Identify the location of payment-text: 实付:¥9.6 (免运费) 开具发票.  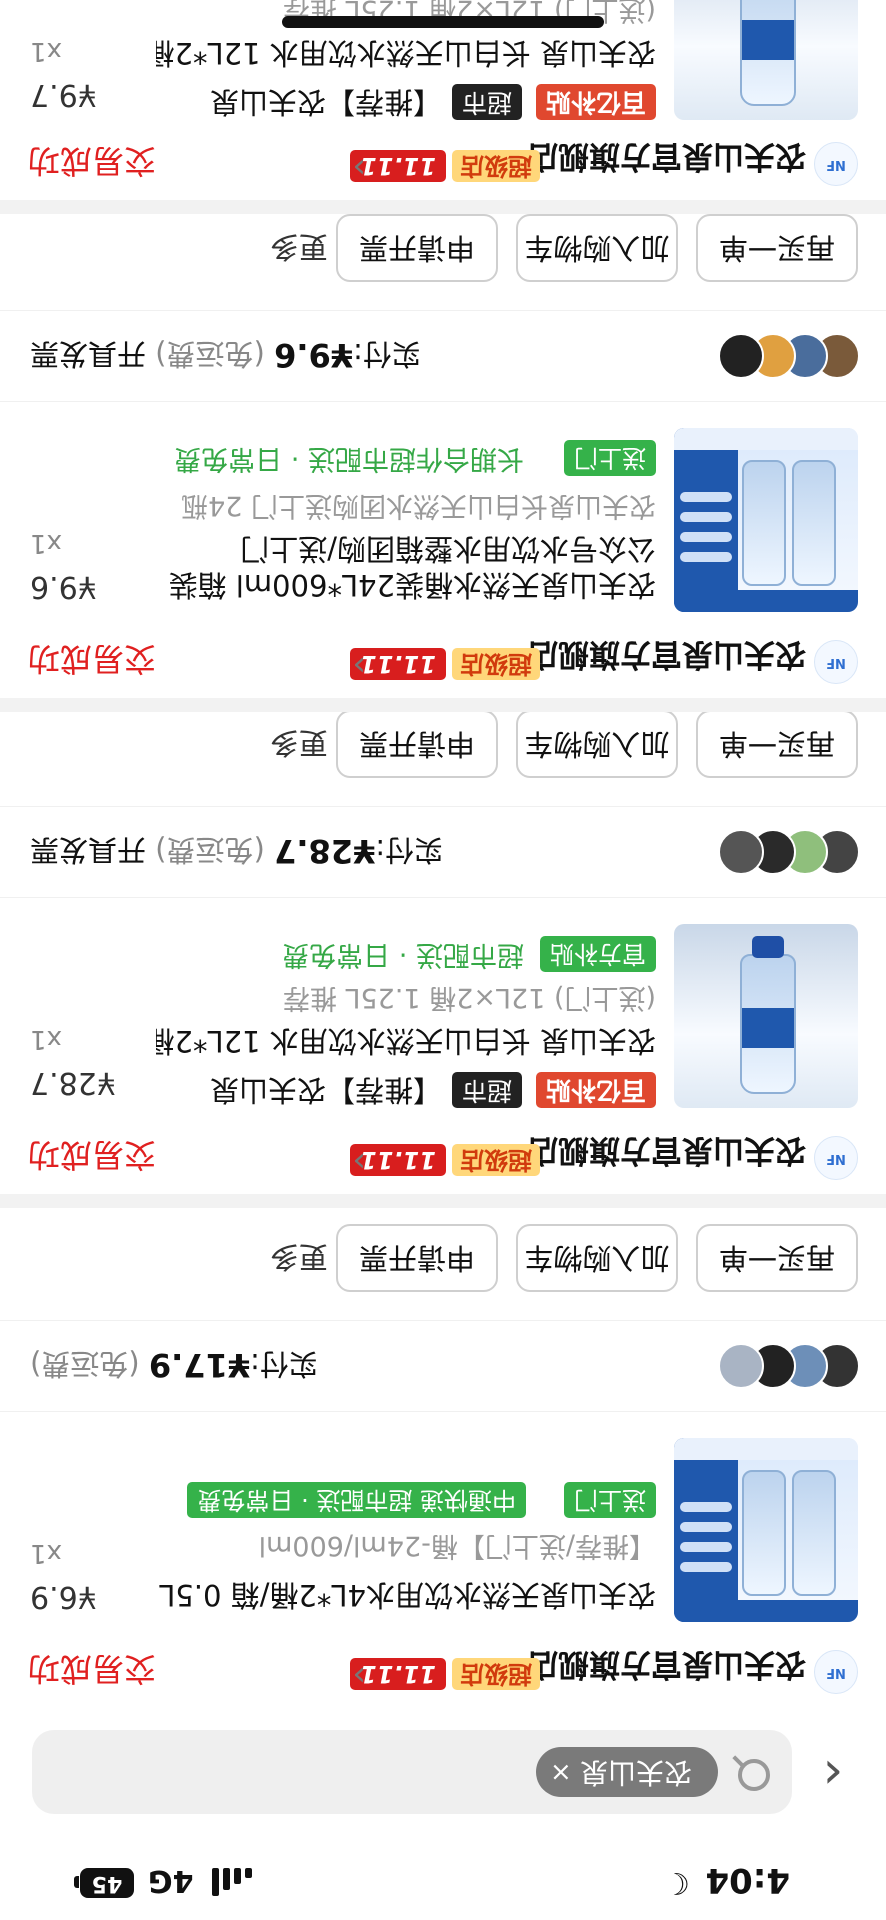
(225, 355).